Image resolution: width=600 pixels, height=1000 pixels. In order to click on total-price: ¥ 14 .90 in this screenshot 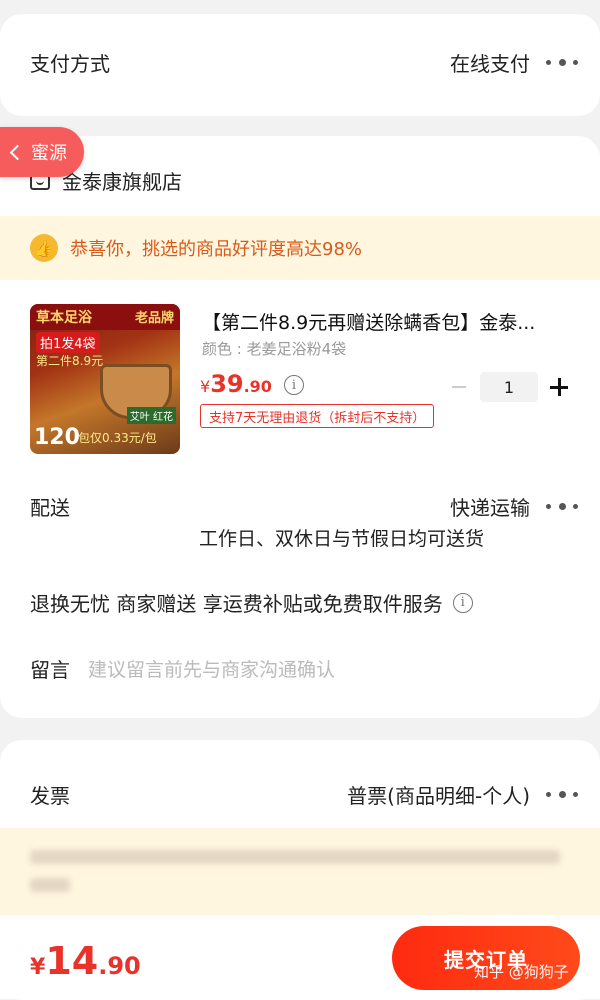, I will do `click(85, 961)`.